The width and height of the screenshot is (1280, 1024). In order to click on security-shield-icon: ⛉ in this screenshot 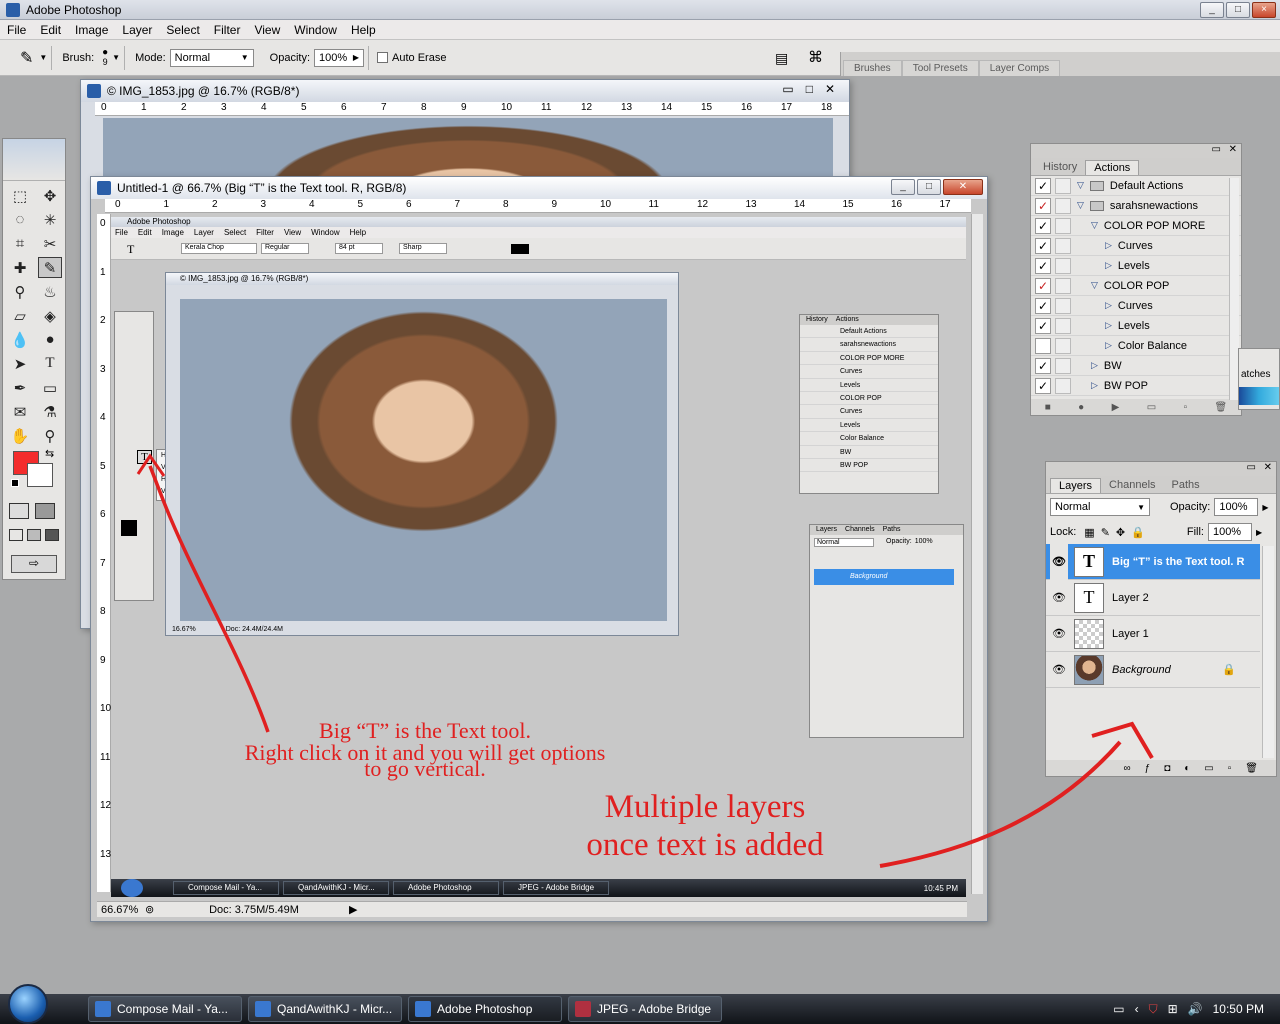, I will do `click(1153, 1009)`.